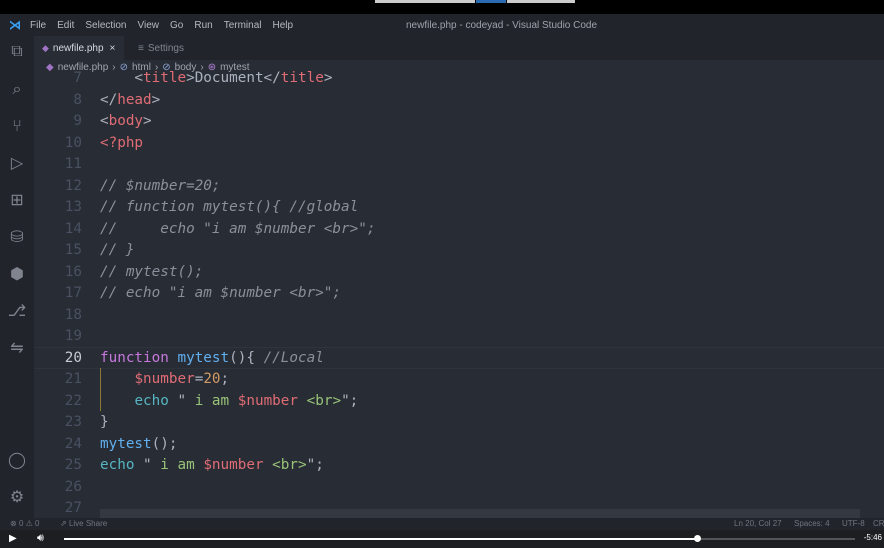 The width and height of the screenshot is (884, 548). What do you see at coordinates (459, 165) in the screenshot?
I see `code-line: 11` at bounding box center [459, 165].